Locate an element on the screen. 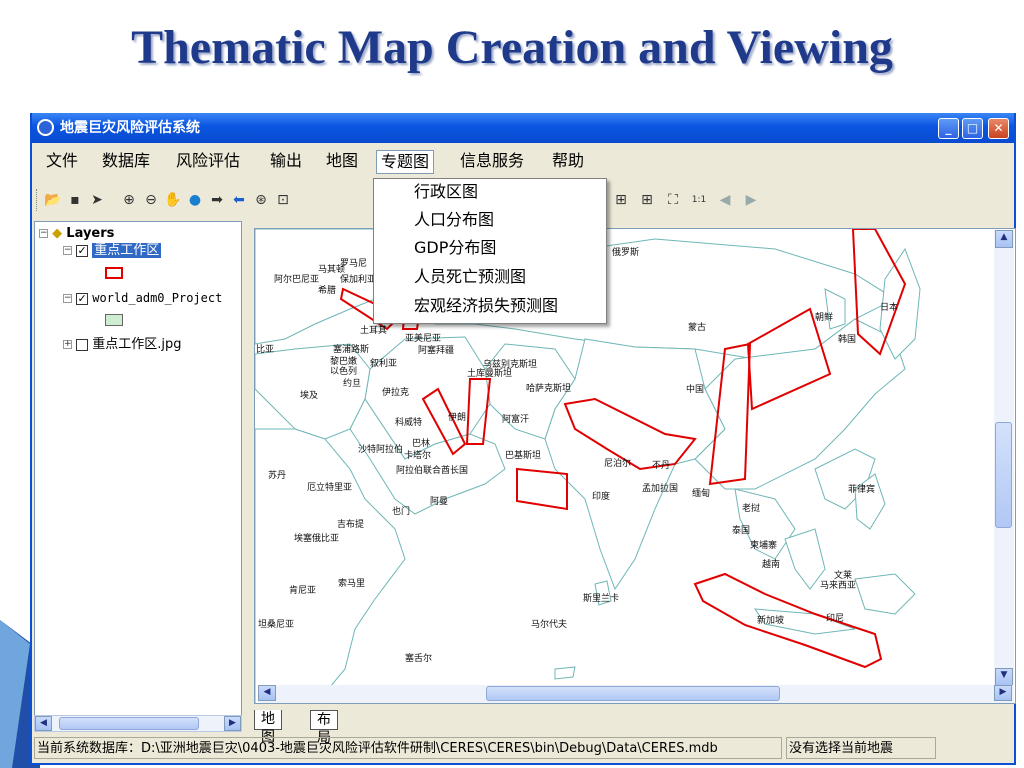 Image resolution: width=1024 pixels, height=768 pixels. forward-arrow-icon: ➡ is located at coordinates (217, 200).